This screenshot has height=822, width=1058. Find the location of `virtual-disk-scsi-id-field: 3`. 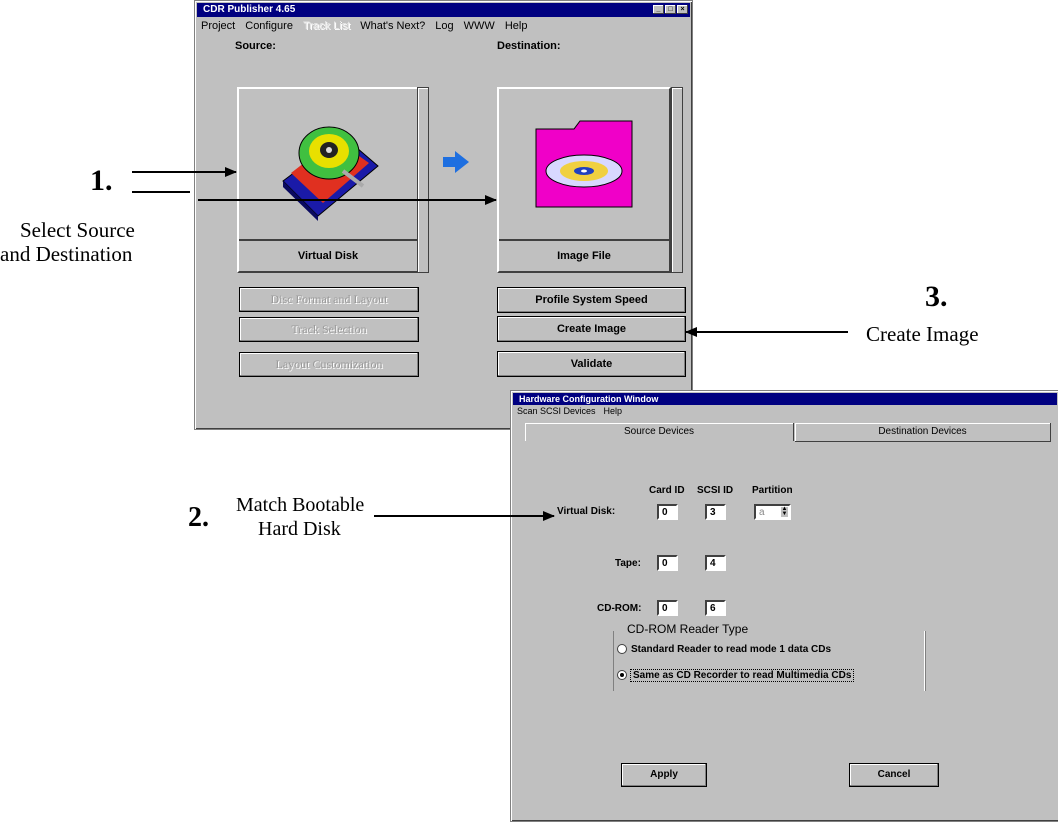

virtual-disk-scsi-id-field: 3 is located at coordinates (715, 512).